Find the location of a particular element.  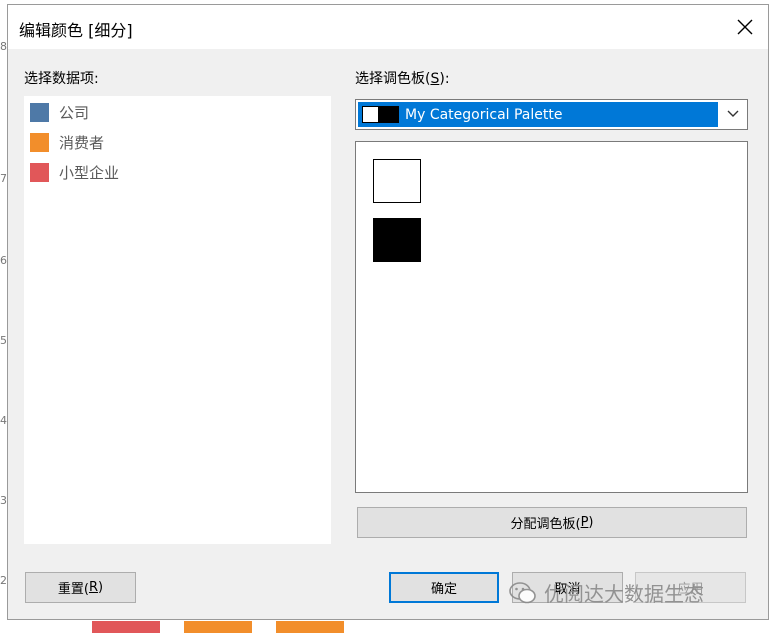

palette-preview is located at coordinates (380, 114).